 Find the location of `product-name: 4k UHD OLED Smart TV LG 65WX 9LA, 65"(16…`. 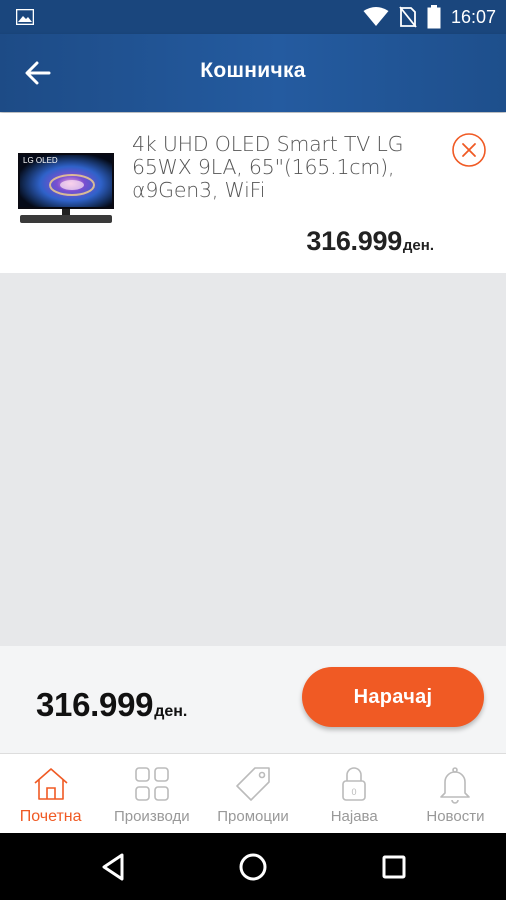

product-name: 4k UHD OLED Smart TV LG 65WX 9LA, 65"(16… is located at coordinates (287, 167).